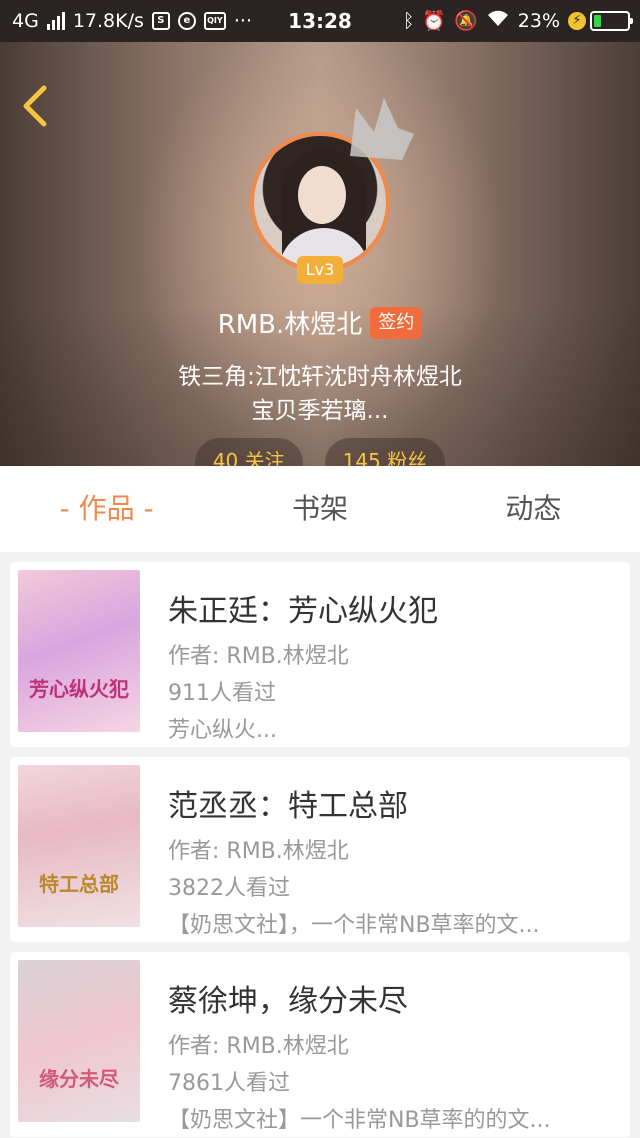 This screenshot has width=640, height=1138. I want to click on back-button, so click(36, 106).